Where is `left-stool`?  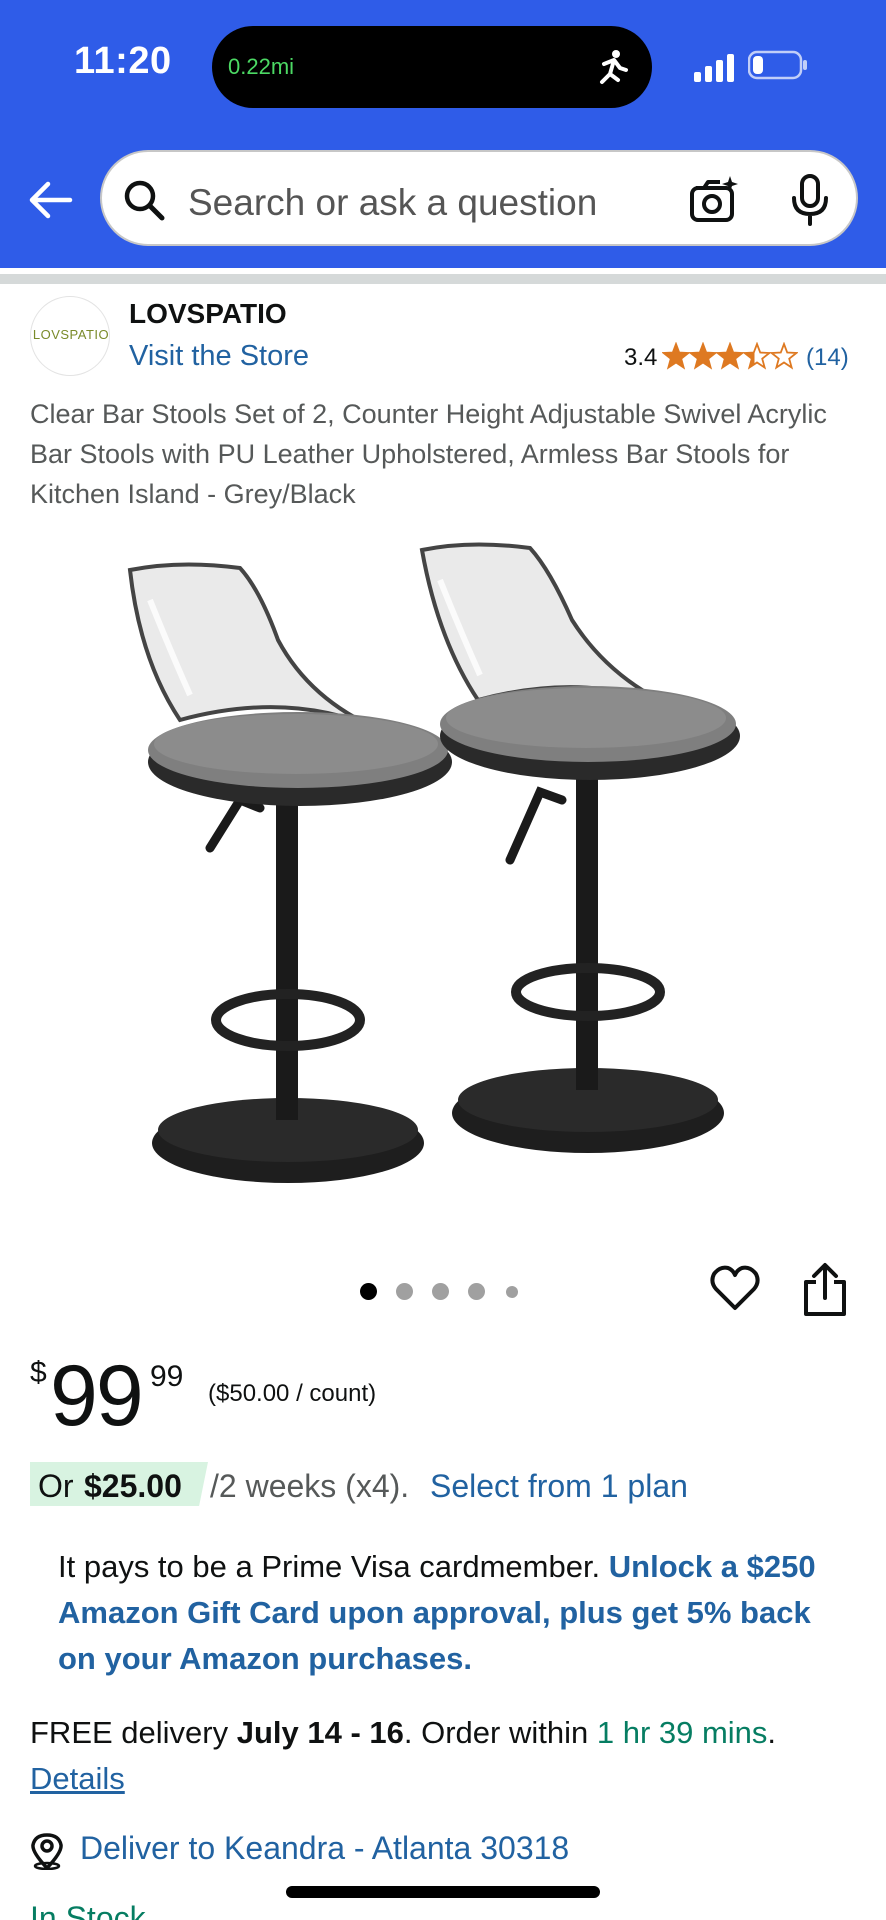
left-stool is located at coordinates (289, 872).